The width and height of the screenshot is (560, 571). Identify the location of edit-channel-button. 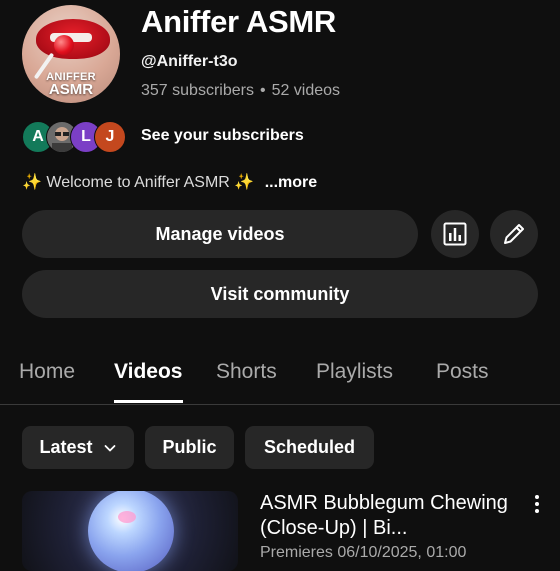
(514, 234).